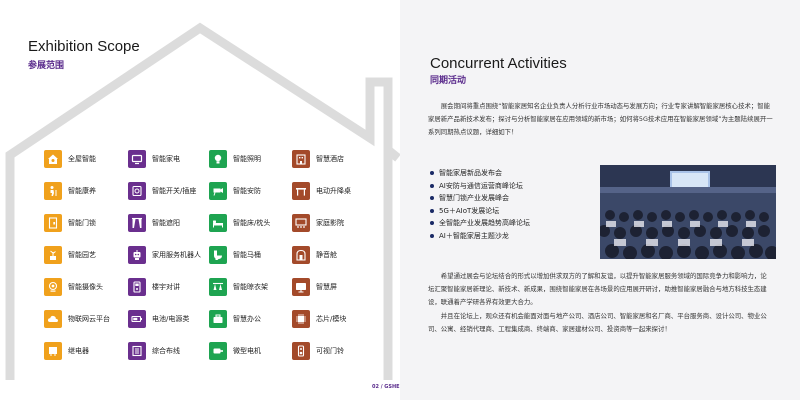 Image resolution: width=800 pixels, height=400 pixels. What do you see at coordinates (46, 66) in the screenshot?
I see `scope-title-cn: 参展范围` at bounding box center [46, 66].